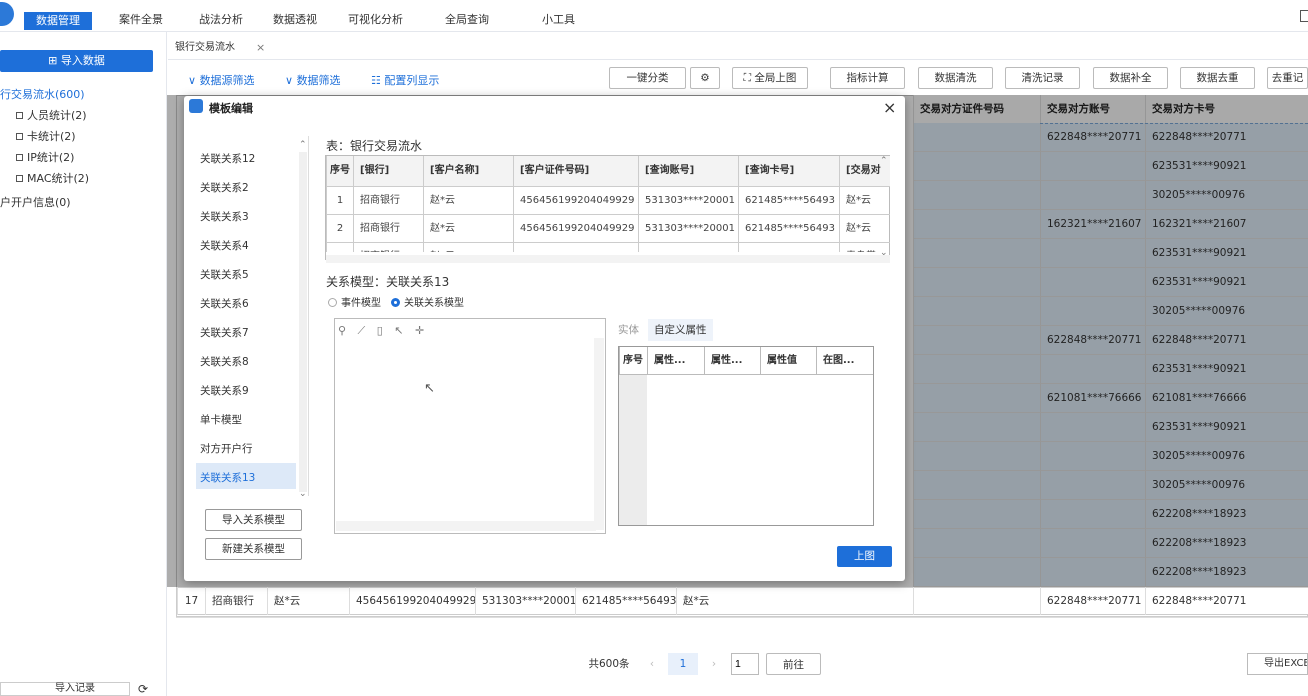 The width and height of the screenshot is (1308, 696). What do you see at coordinates (1130, 78) in the screenshot?
I see `data-complete-button: 数据补全` at bounding box center [1130, 78].